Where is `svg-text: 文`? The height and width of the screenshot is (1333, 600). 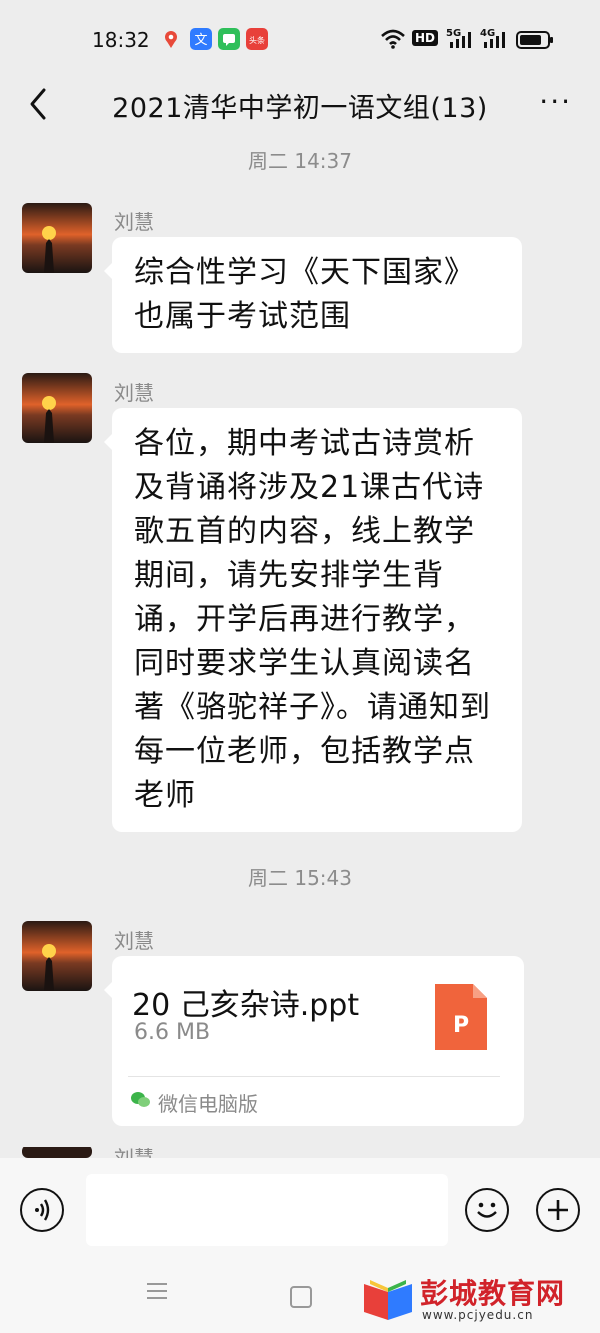 svg-text: 文 is located at coordinates (200, 40).